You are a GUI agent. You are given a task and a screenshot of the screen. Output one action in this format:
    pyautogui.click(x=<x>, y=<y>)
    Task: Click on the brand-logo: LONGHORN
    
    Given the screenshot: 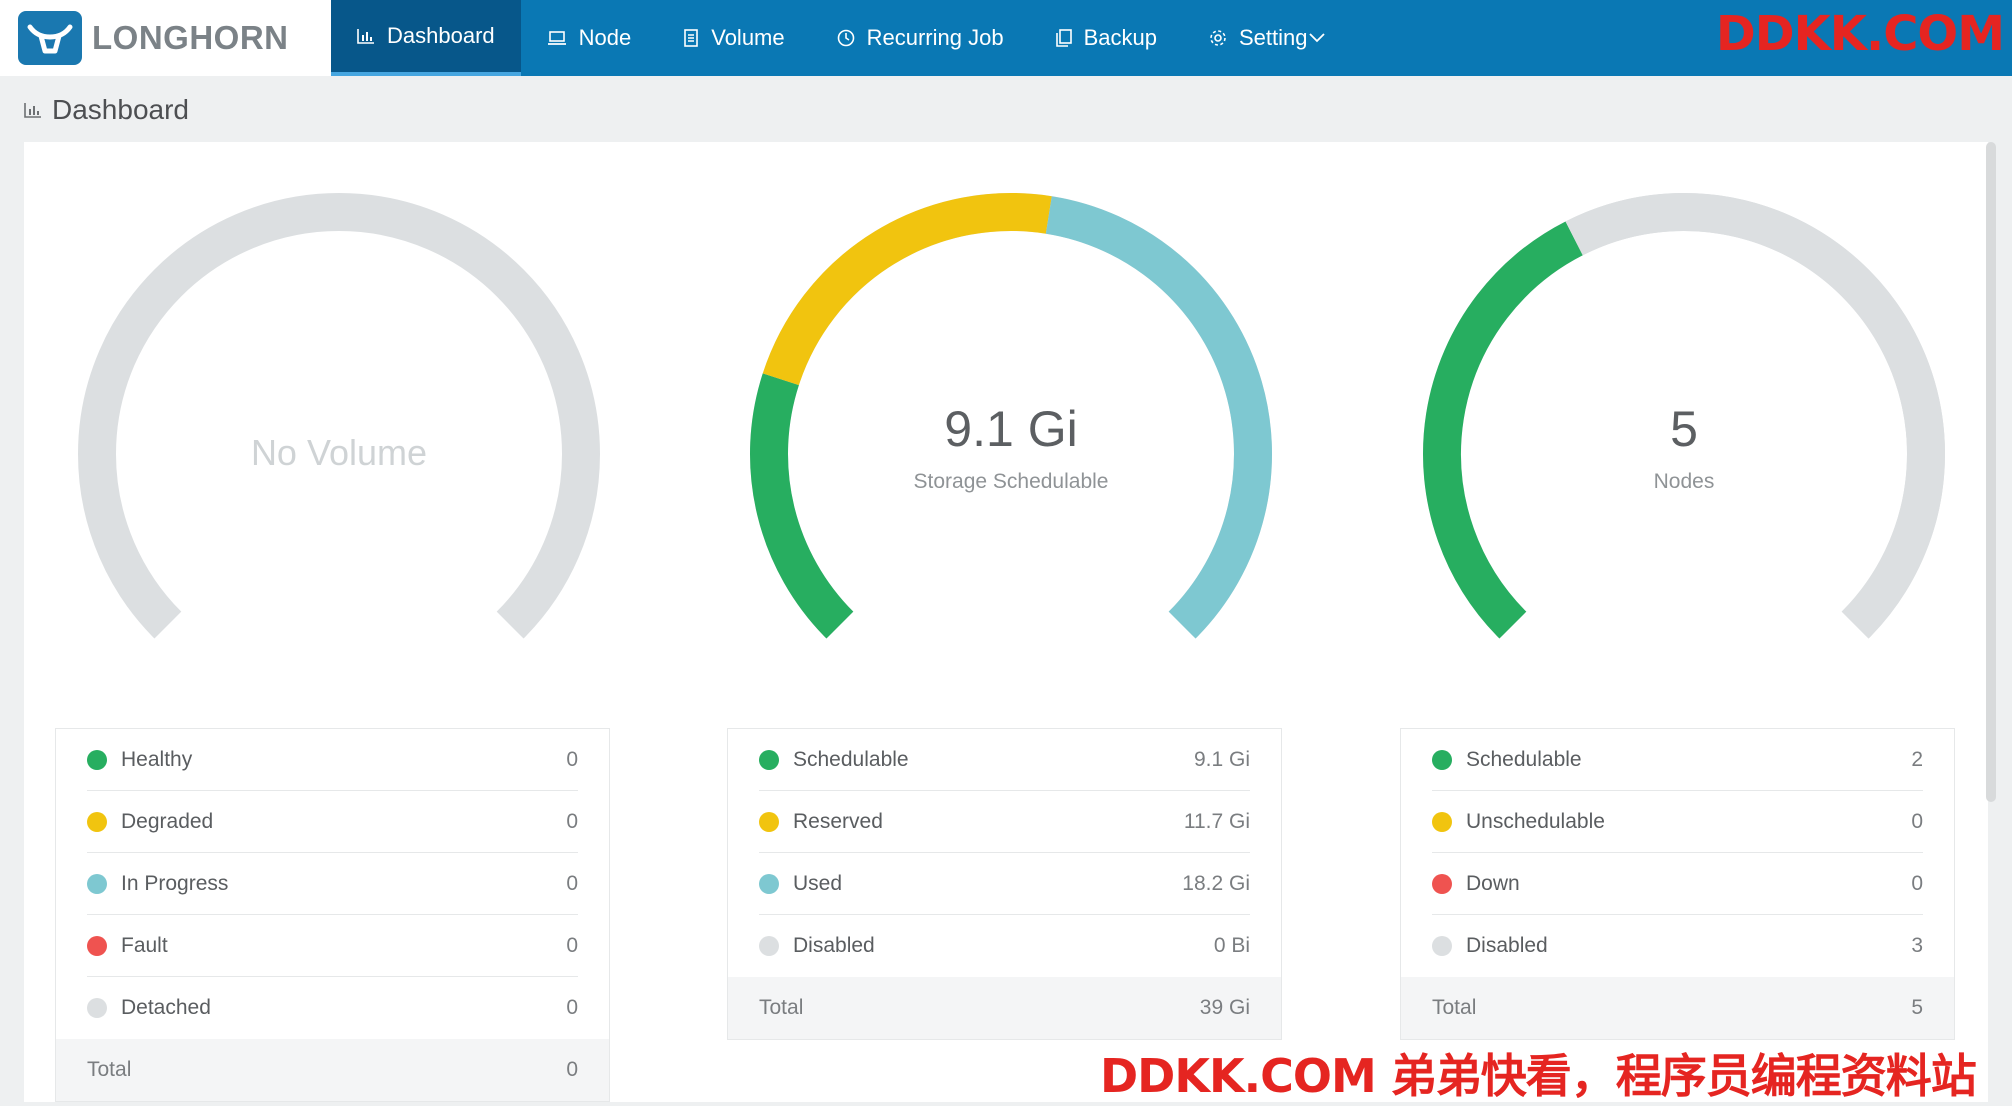 What is the action you would take?
    pyautogui.click(x=165, y=38)
    